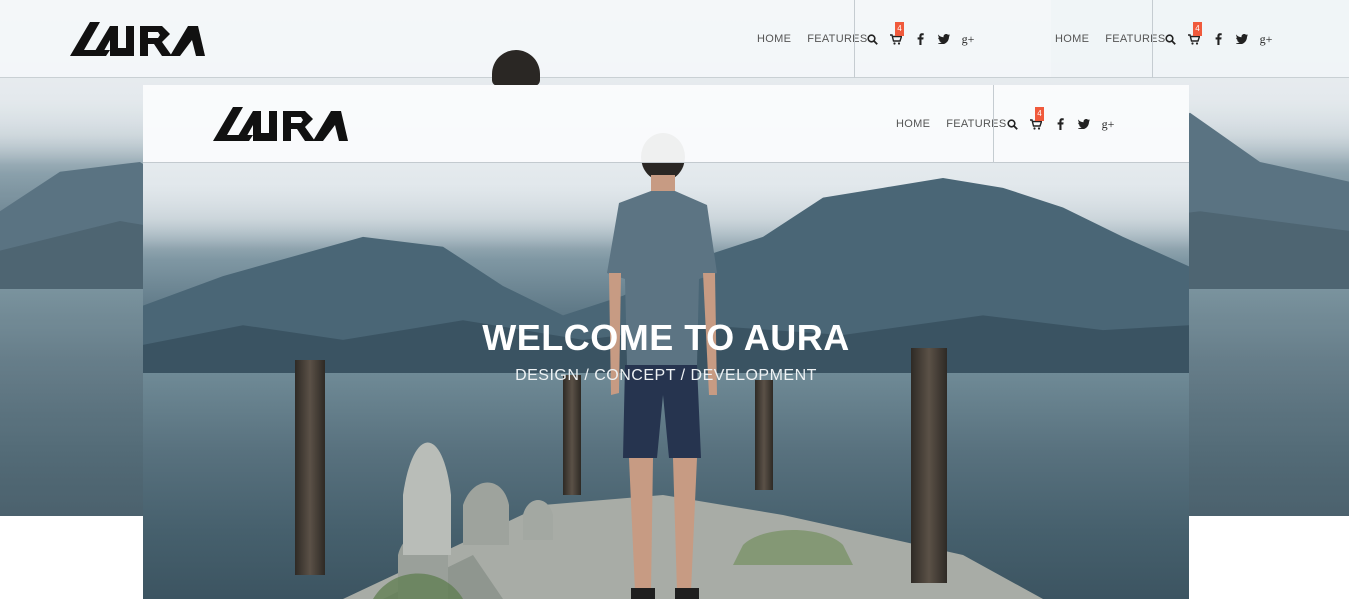  I want to click on back-icon-group: 4 g+, so click(926, 35).